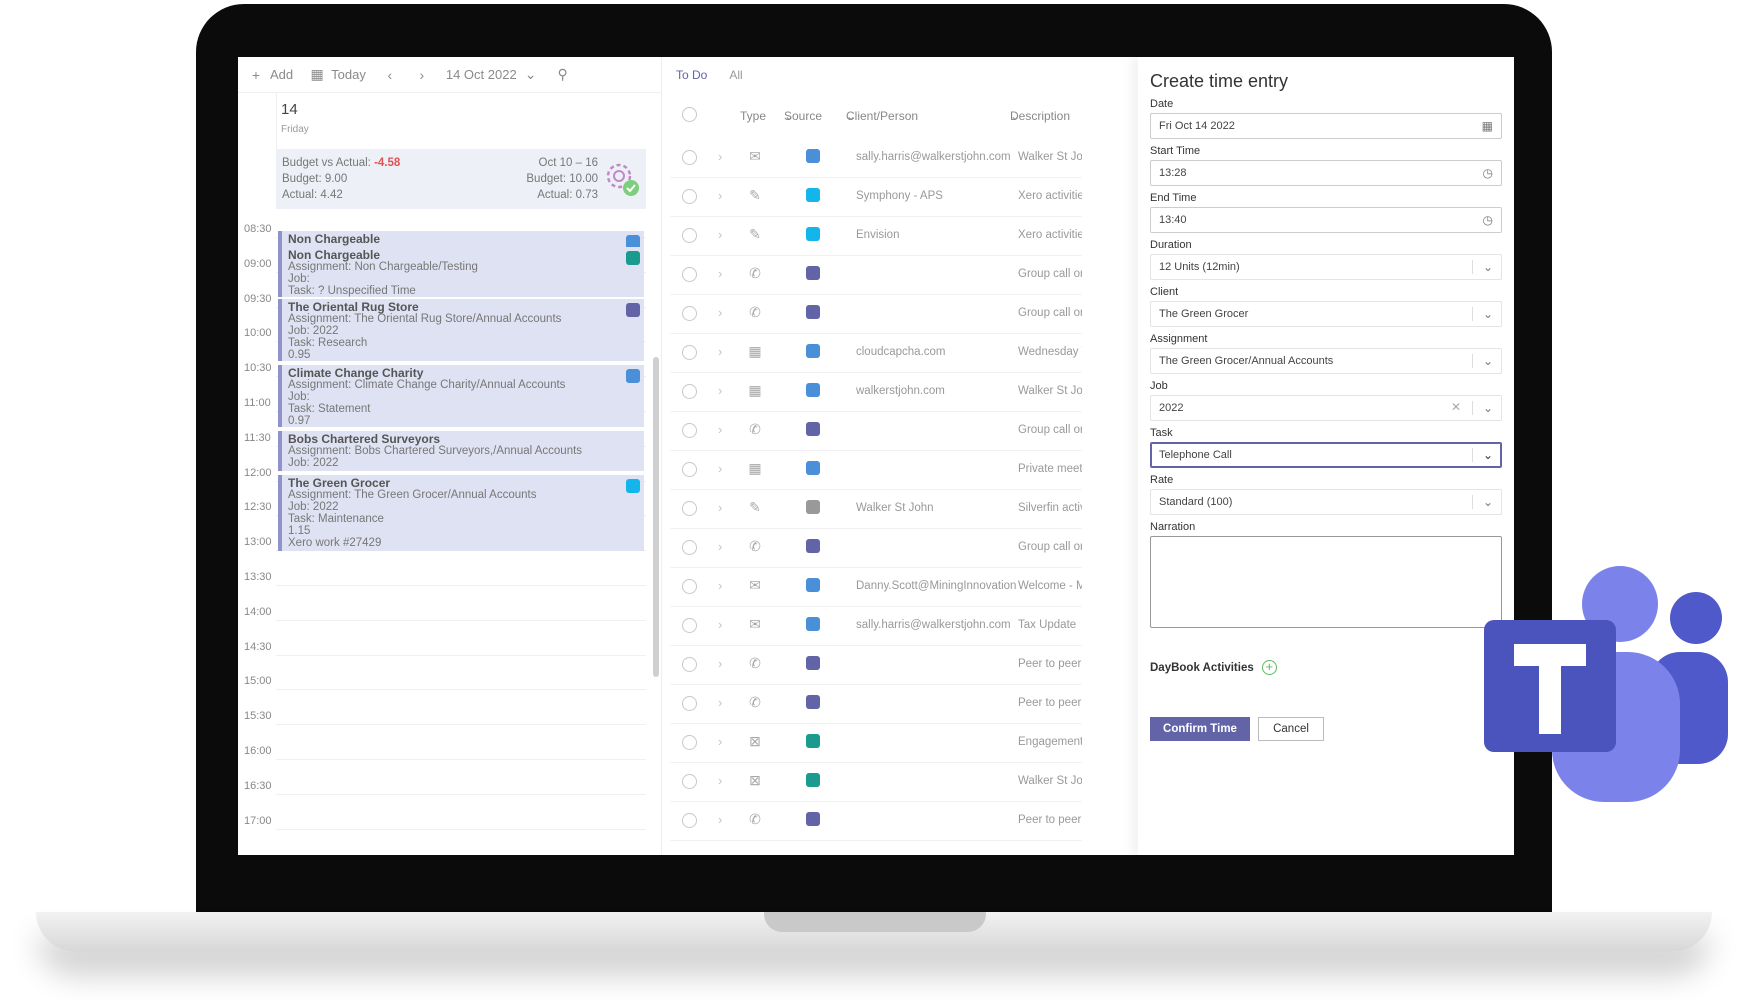 The width and height of the screenshot is (1748, 1000). What do you see at coordinates (656, 457) in the screenshot?
I see `scrollbar` at bounding box center [656, 457].